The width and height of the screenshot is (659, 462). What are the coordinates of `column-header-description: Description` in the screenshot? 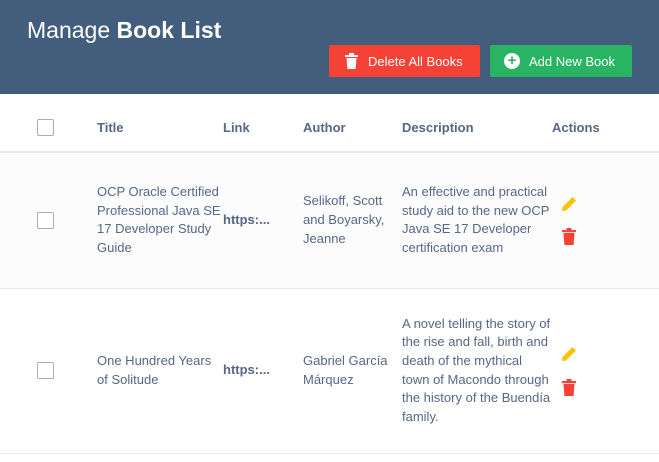 It's located at (477, 128).